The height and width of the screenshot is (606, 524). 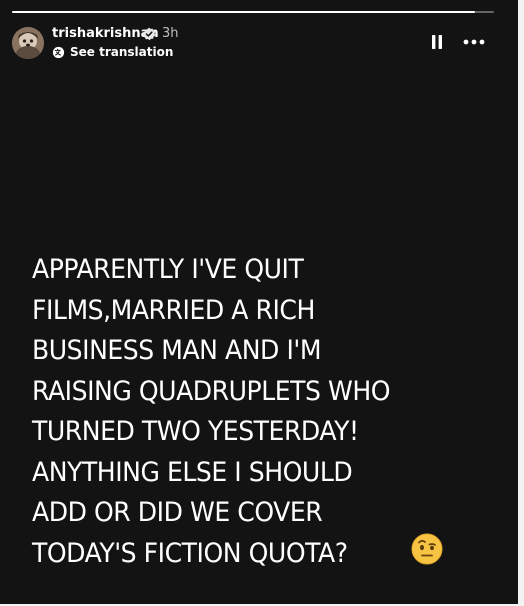 What do you see at coordinates (173, 310) in the screenshot?
I see `story-text-line: FILMS,MARRIED A RICH` at bounding box center [173, 310].